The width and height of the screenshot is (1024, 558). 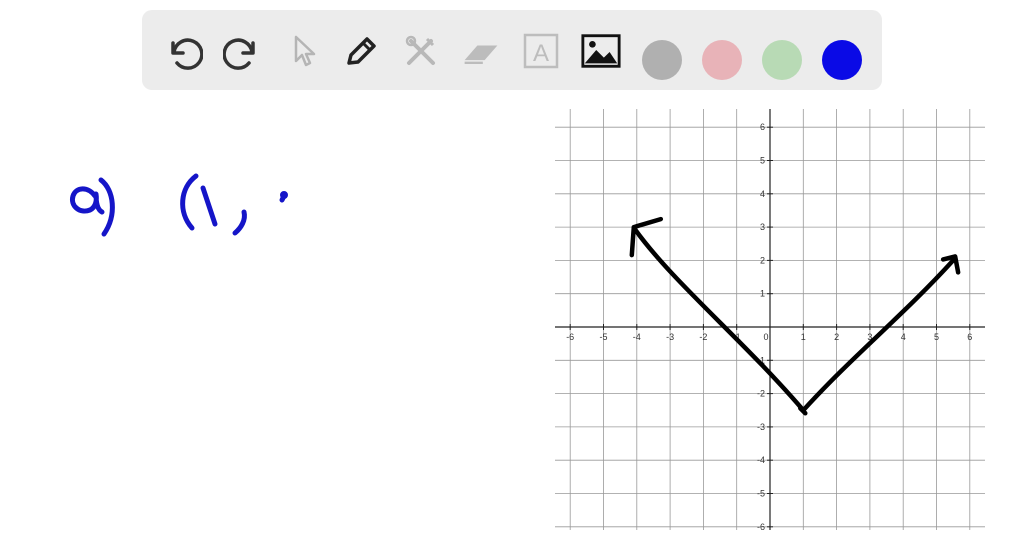 I want to click on y-tick-label: -3, so click(x=761, y=427).